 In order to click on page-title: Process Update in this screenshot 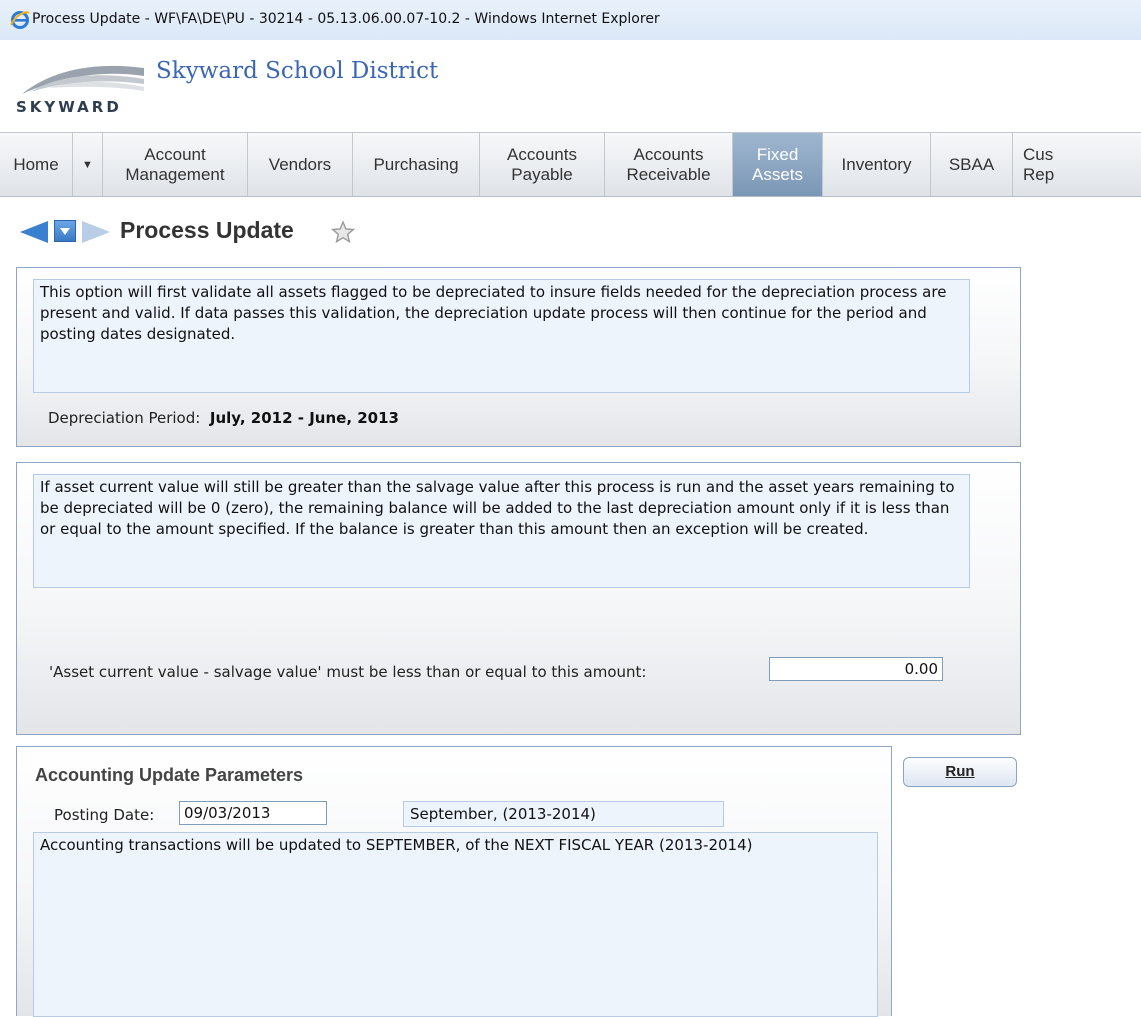, I will do `click(207, 230)`.